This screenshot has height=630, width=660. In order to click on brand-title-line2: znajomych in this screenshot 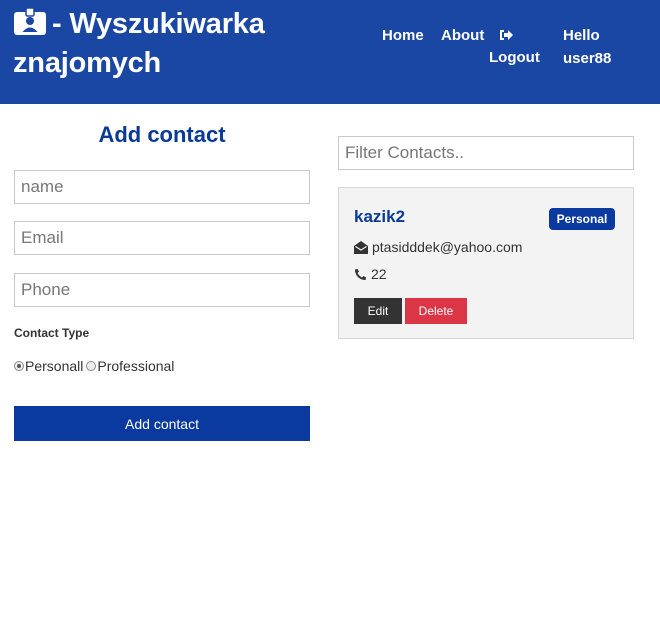, I will do `click(87, 63)`.